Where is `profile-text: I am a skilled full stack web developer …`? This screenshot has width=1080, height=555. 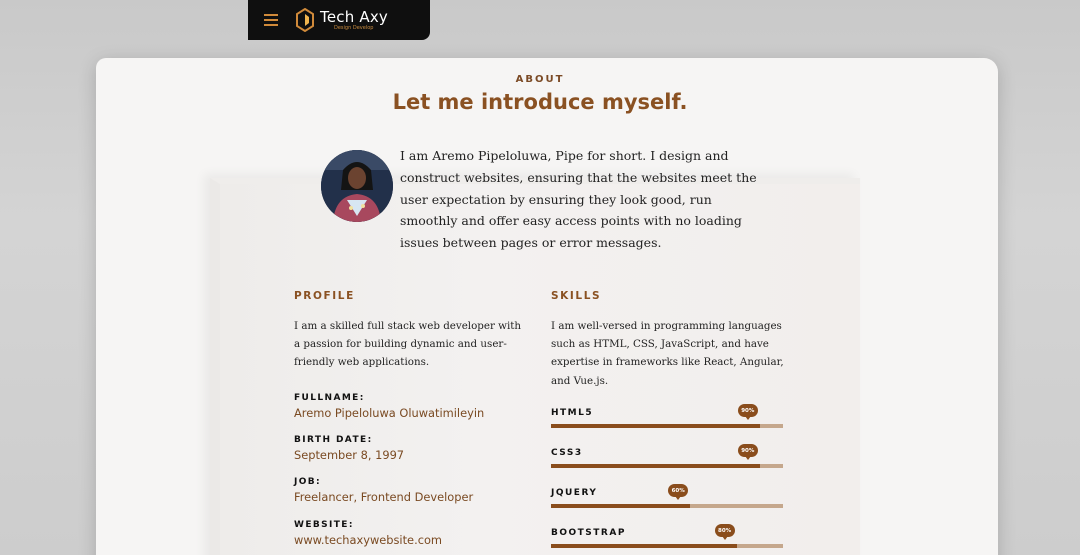 profile-text: I am a skilled full stack web developer … is located at coordinates (408, 344).